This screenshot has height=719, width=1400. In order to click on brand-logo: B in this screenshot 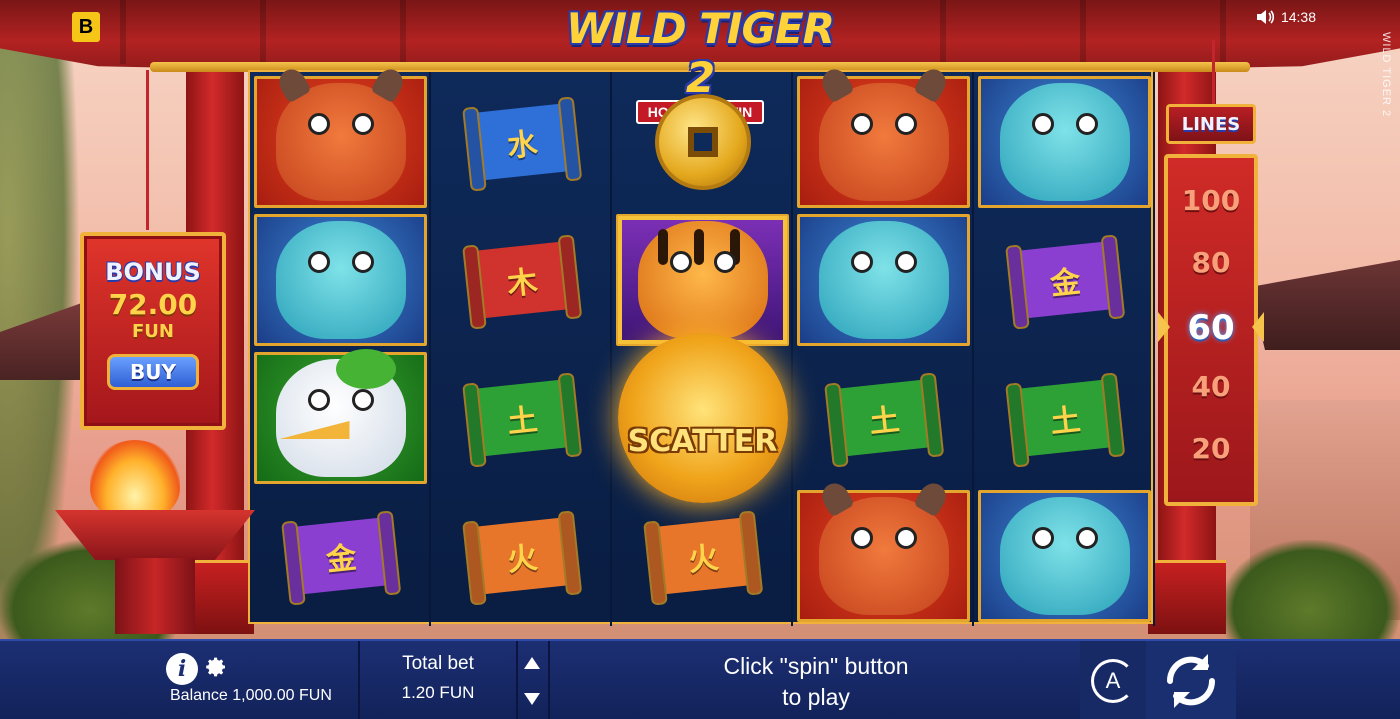, I will do `click(86, 27)`.